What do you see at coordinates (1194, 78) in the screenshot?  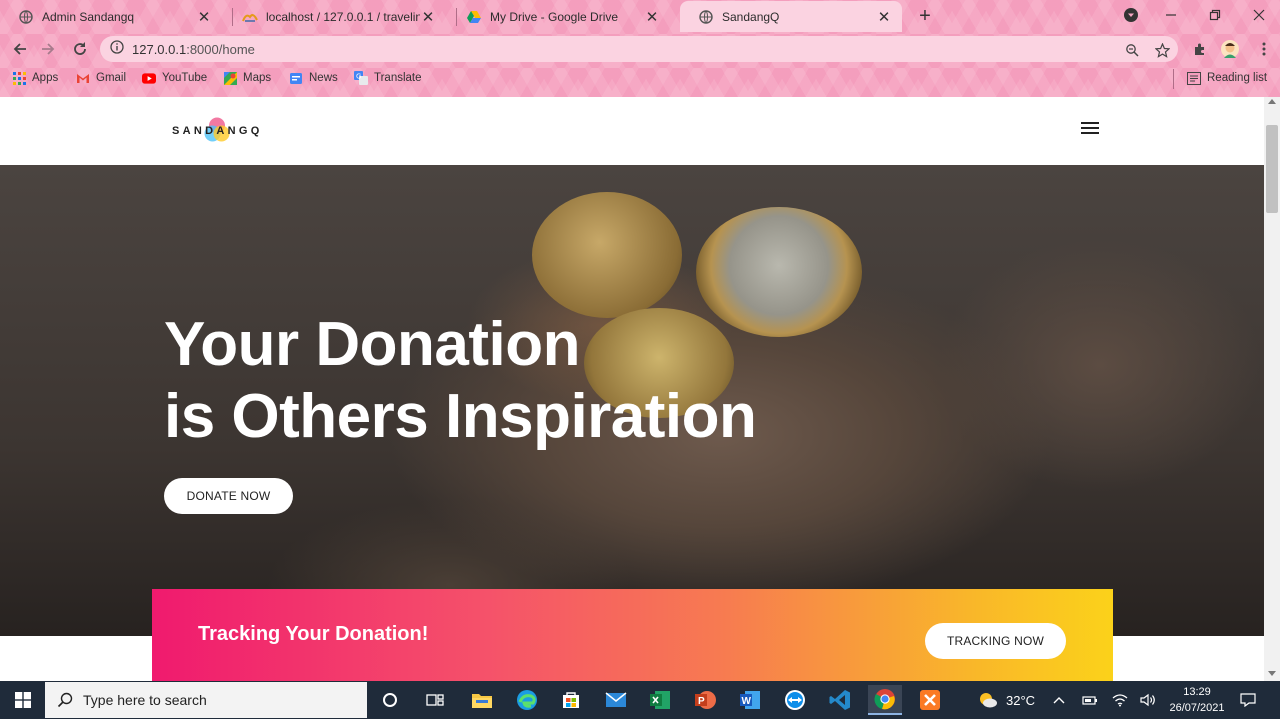 I see `reading-list-icon` at bounding box center [1194, 78].